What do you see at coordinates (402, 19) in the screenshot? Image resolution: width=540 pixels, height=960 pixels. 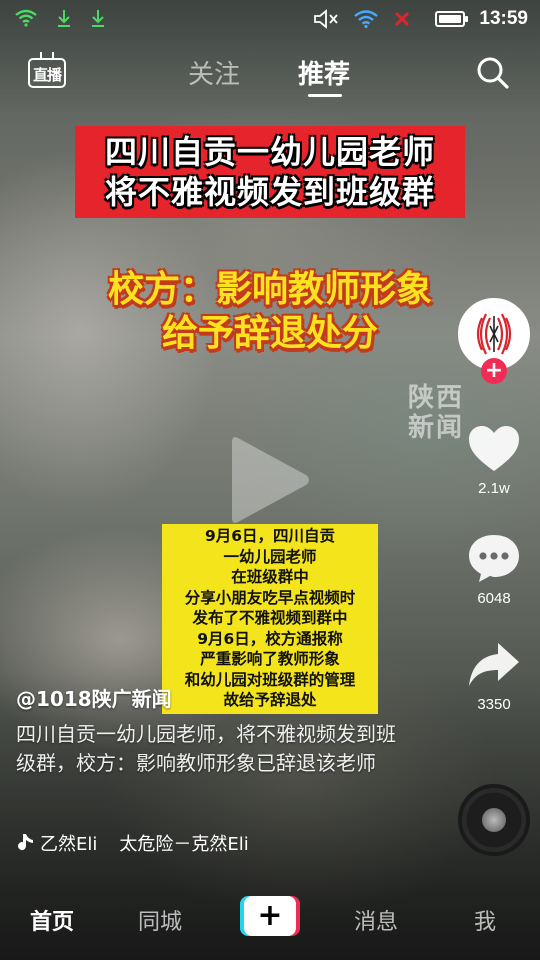 I see `no-signal-icon` at bounding box center [402, 19].